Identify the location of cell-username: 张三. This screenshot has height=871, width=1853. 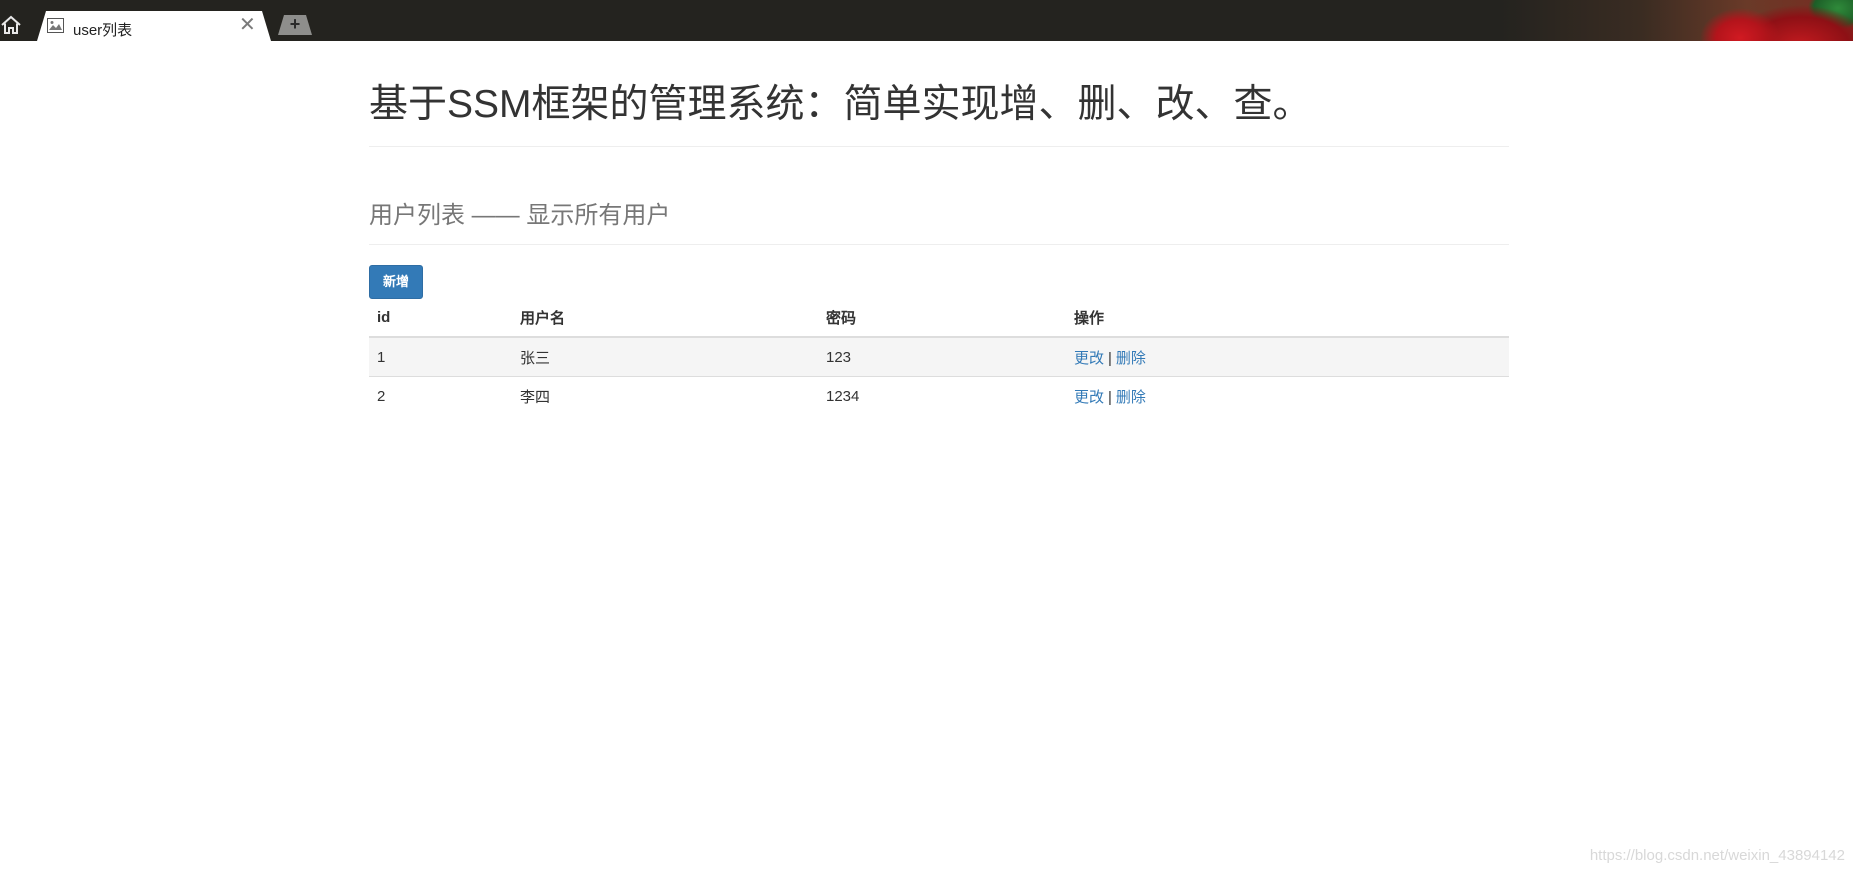
(665, 356).